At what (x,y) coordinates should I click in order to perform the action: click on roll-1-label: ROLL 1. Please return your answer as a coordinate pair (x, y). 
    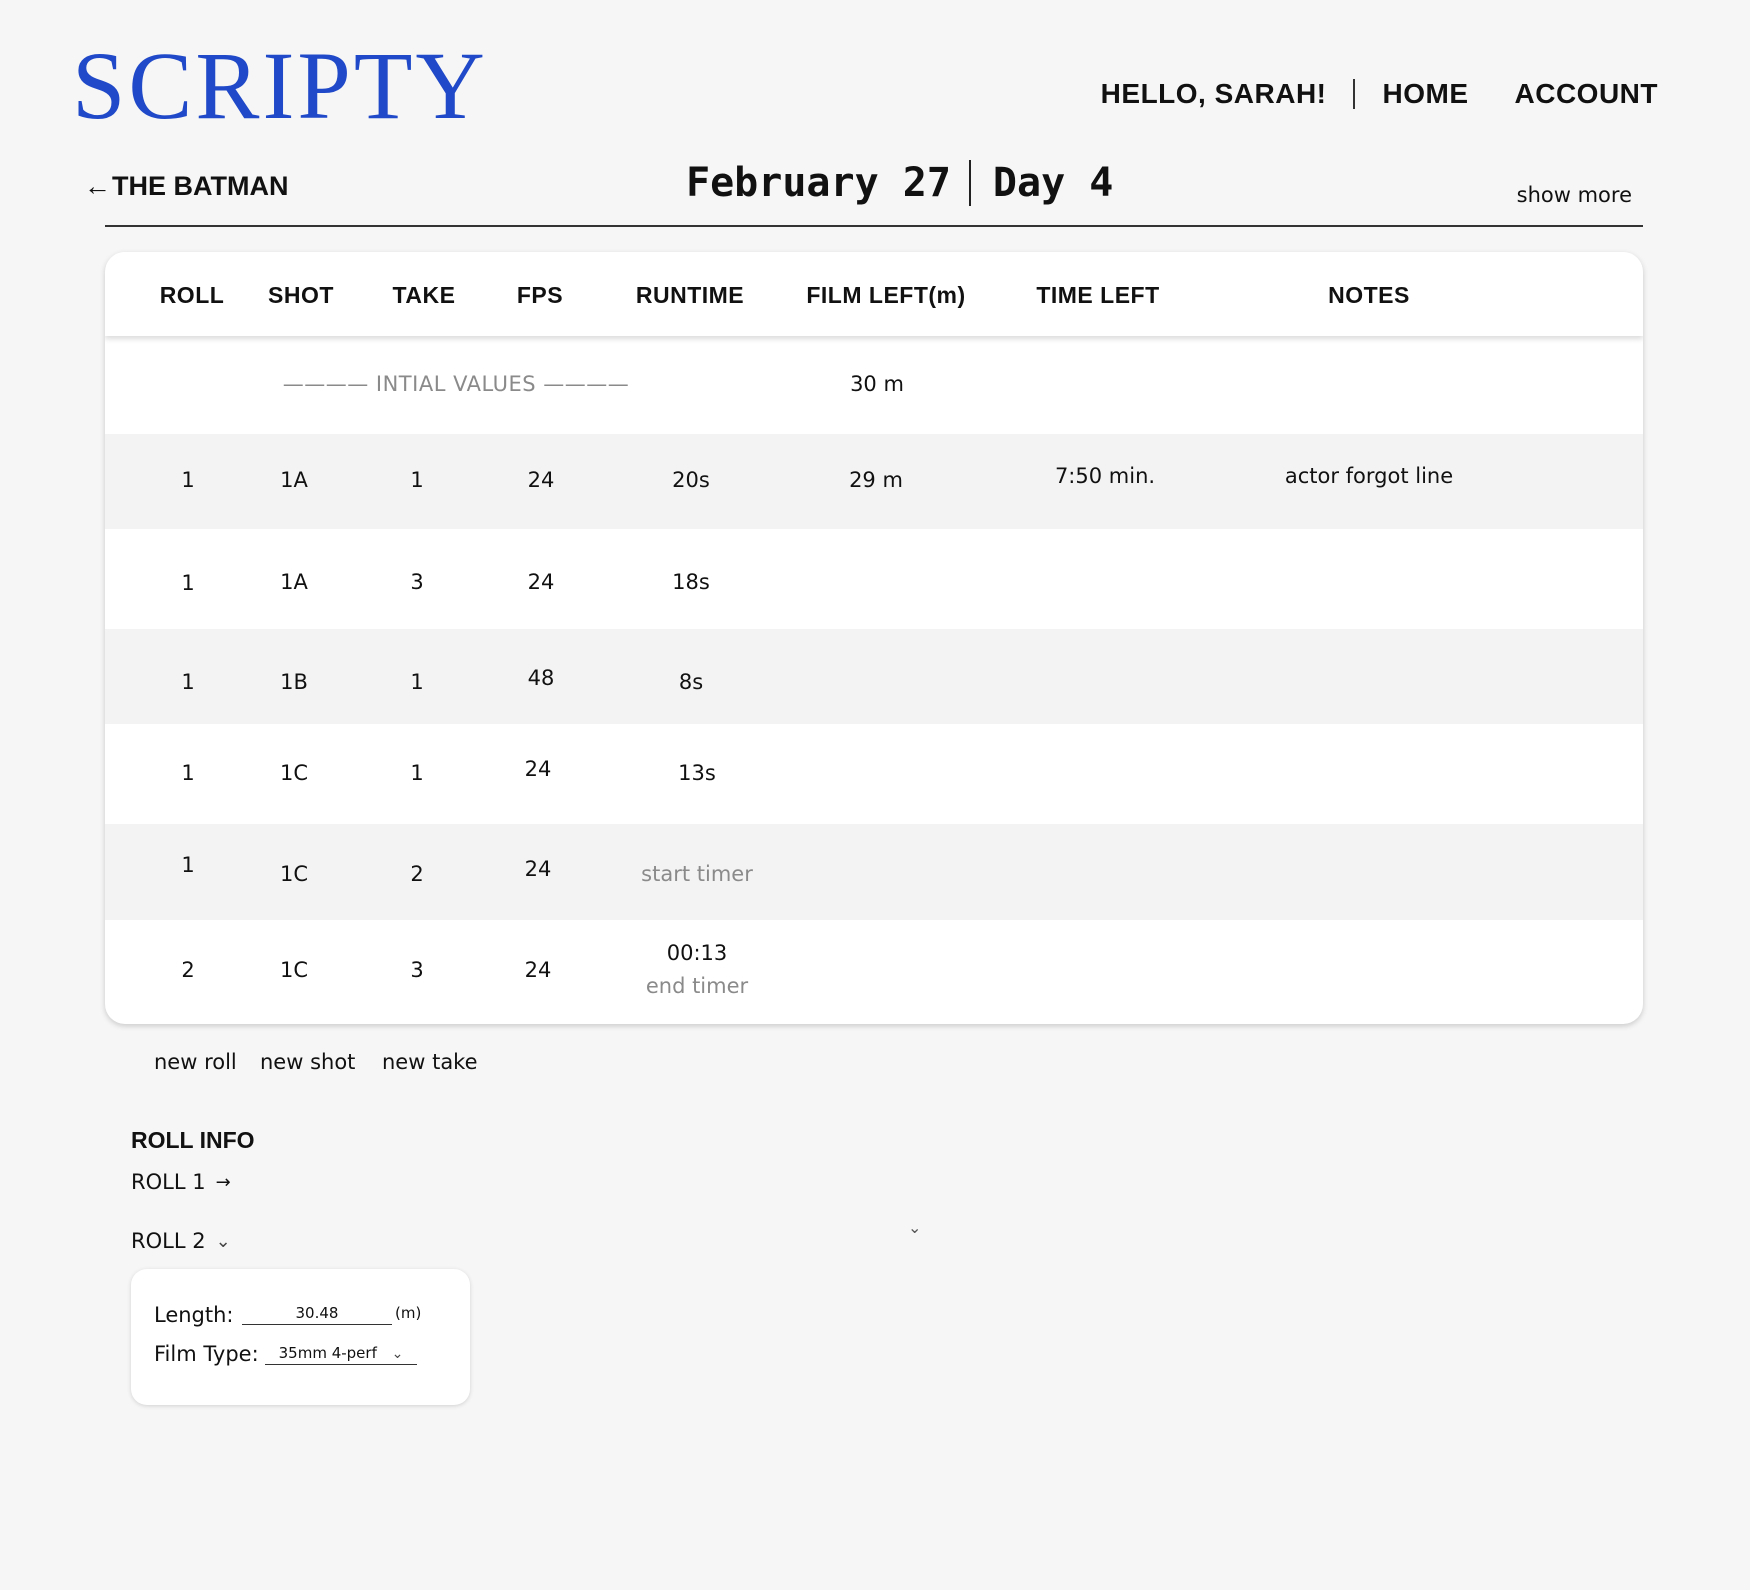
    Looking at the image, I should click on (168, 1182).